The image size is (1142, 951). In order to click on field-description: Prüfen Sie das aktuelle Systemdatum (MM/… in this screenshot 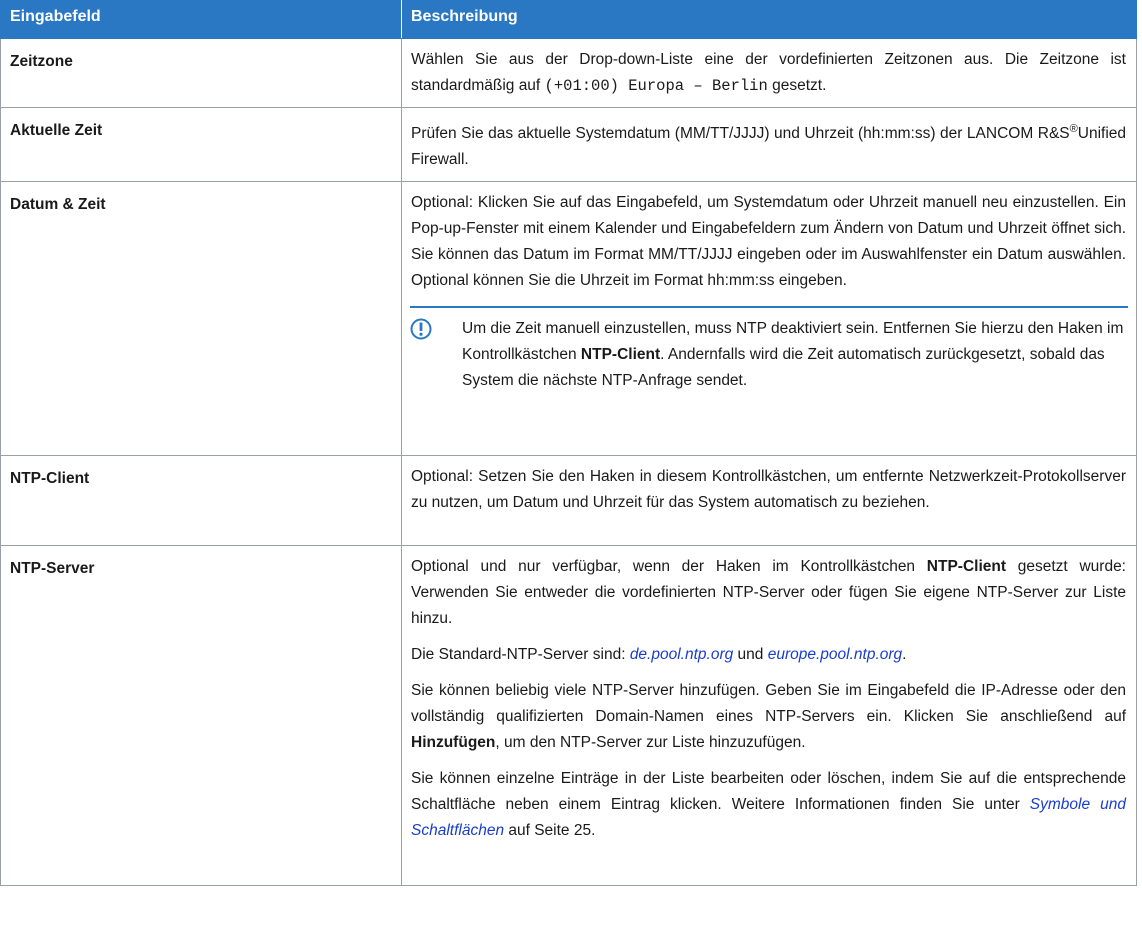, I will do `click(769, 144)`.